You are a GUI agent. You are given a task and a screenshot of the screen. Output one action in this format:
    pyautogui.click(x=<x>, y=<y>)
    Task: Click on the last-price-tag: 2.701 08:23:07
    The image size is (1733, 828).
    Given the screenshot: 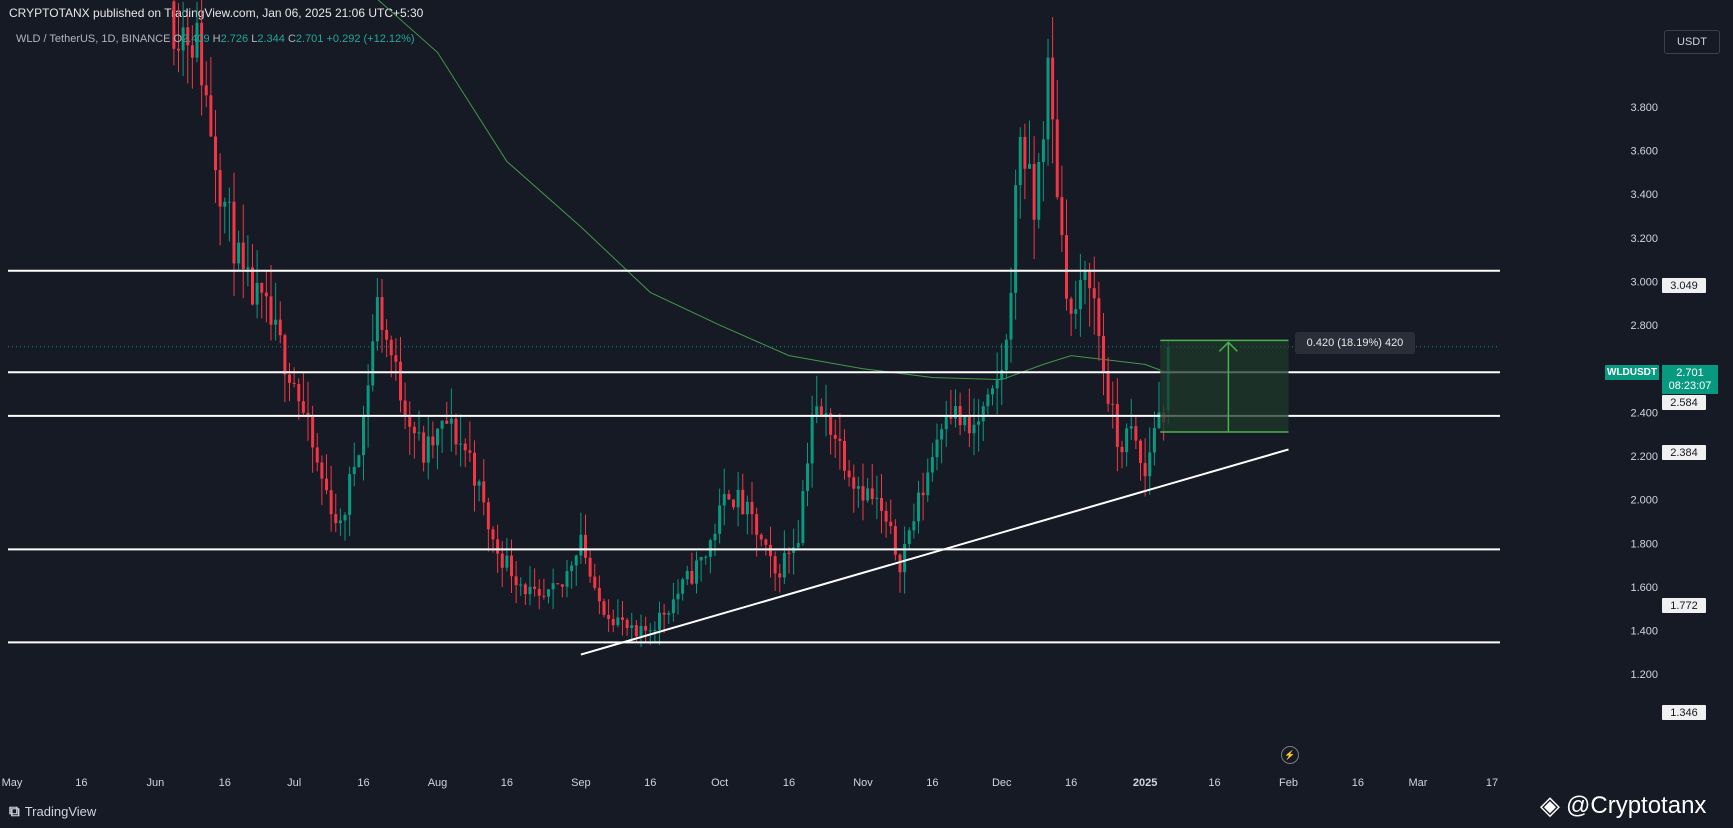 What is the action you would take?
    pyautogui.click(x=1690, y=379)
    